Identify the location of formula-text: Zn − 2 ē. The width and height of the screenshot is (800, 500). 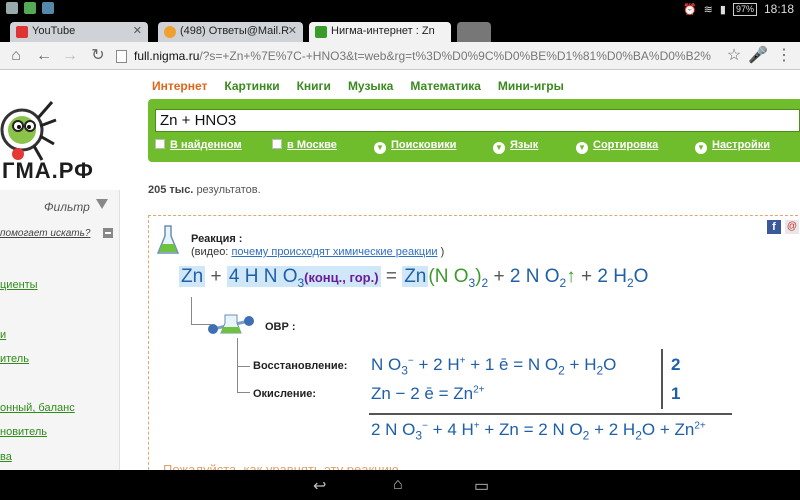
(402, 393).